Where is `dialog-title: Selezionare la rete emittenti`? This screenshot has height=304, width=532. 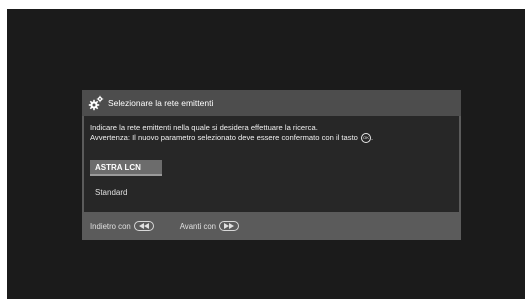 dialog-title: Selezionare la rete emittenti is located at coordinates (161, 103).